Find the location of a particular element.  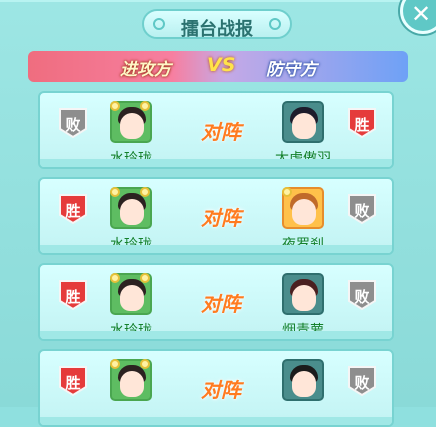

defender-result-badge: 胜 is located at coordinates (362, 123).